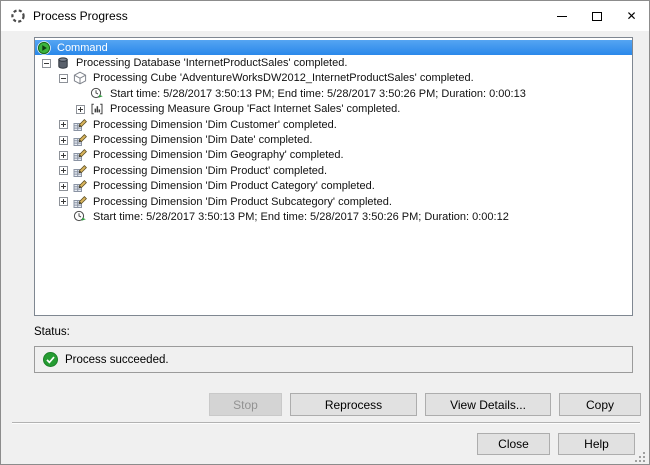  I want to click on maximize-icon, so click(596, 16).